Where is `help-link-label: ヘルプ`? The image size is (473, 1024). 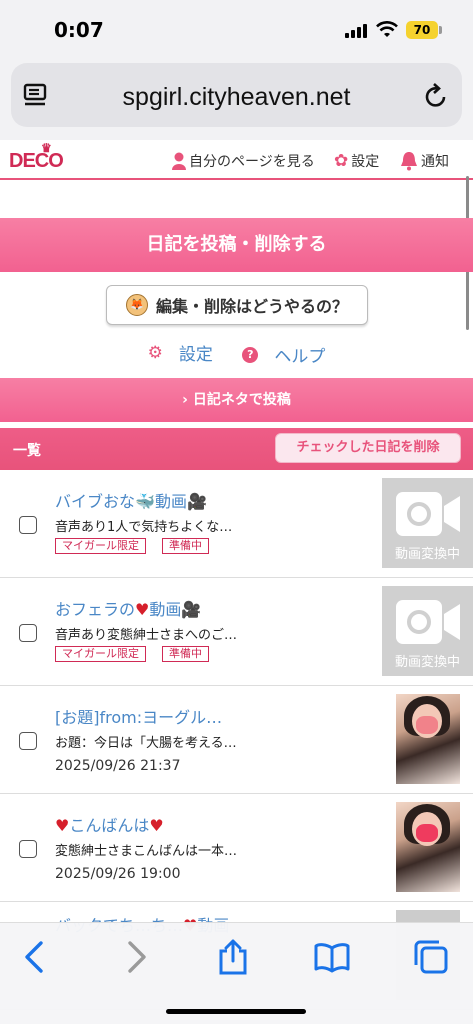
help-link-label: ヘルプ is located at coordinates (300, 357).